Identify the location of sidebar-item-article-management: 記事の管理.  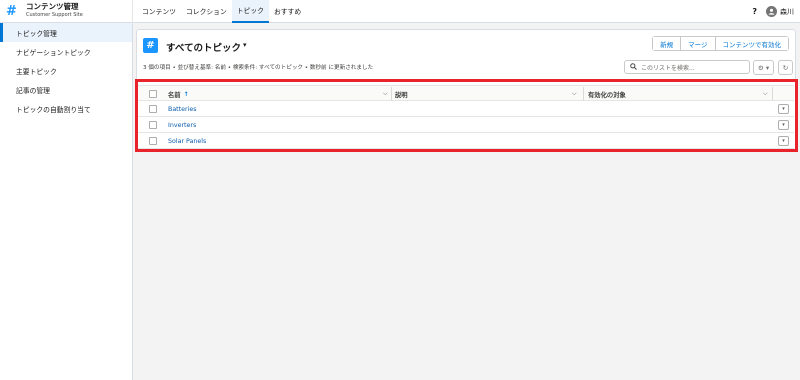
(66, 89).